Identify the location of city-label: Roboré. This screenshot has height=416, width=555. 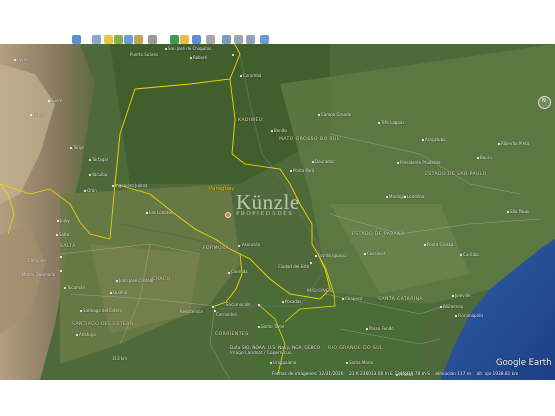
(200, 57).